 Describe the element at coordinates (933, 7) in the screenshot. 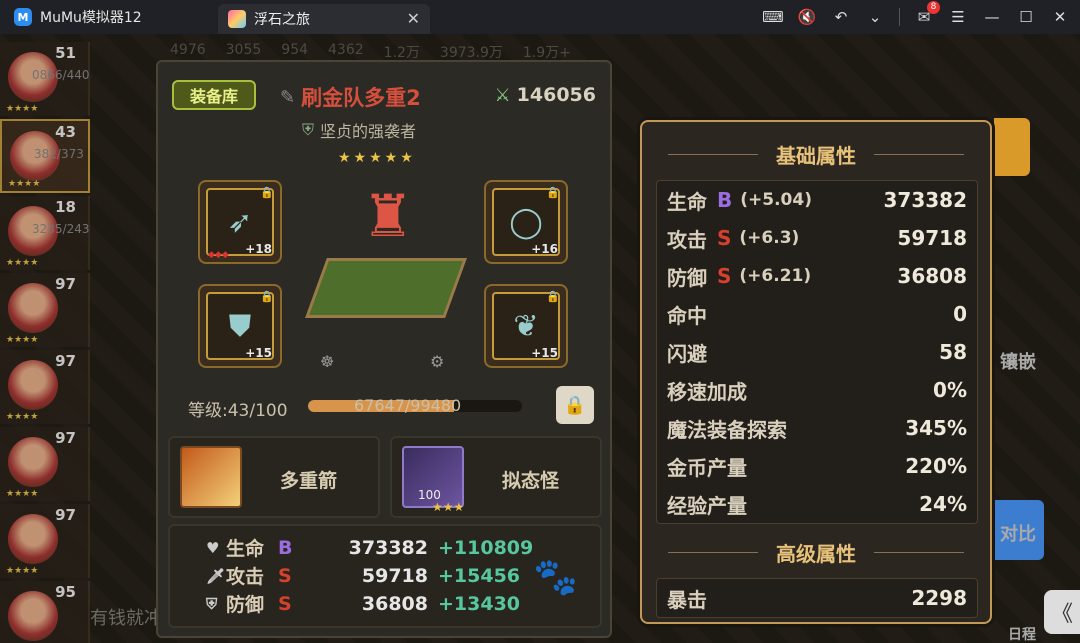

I see `mail-badge: 8` at that location.